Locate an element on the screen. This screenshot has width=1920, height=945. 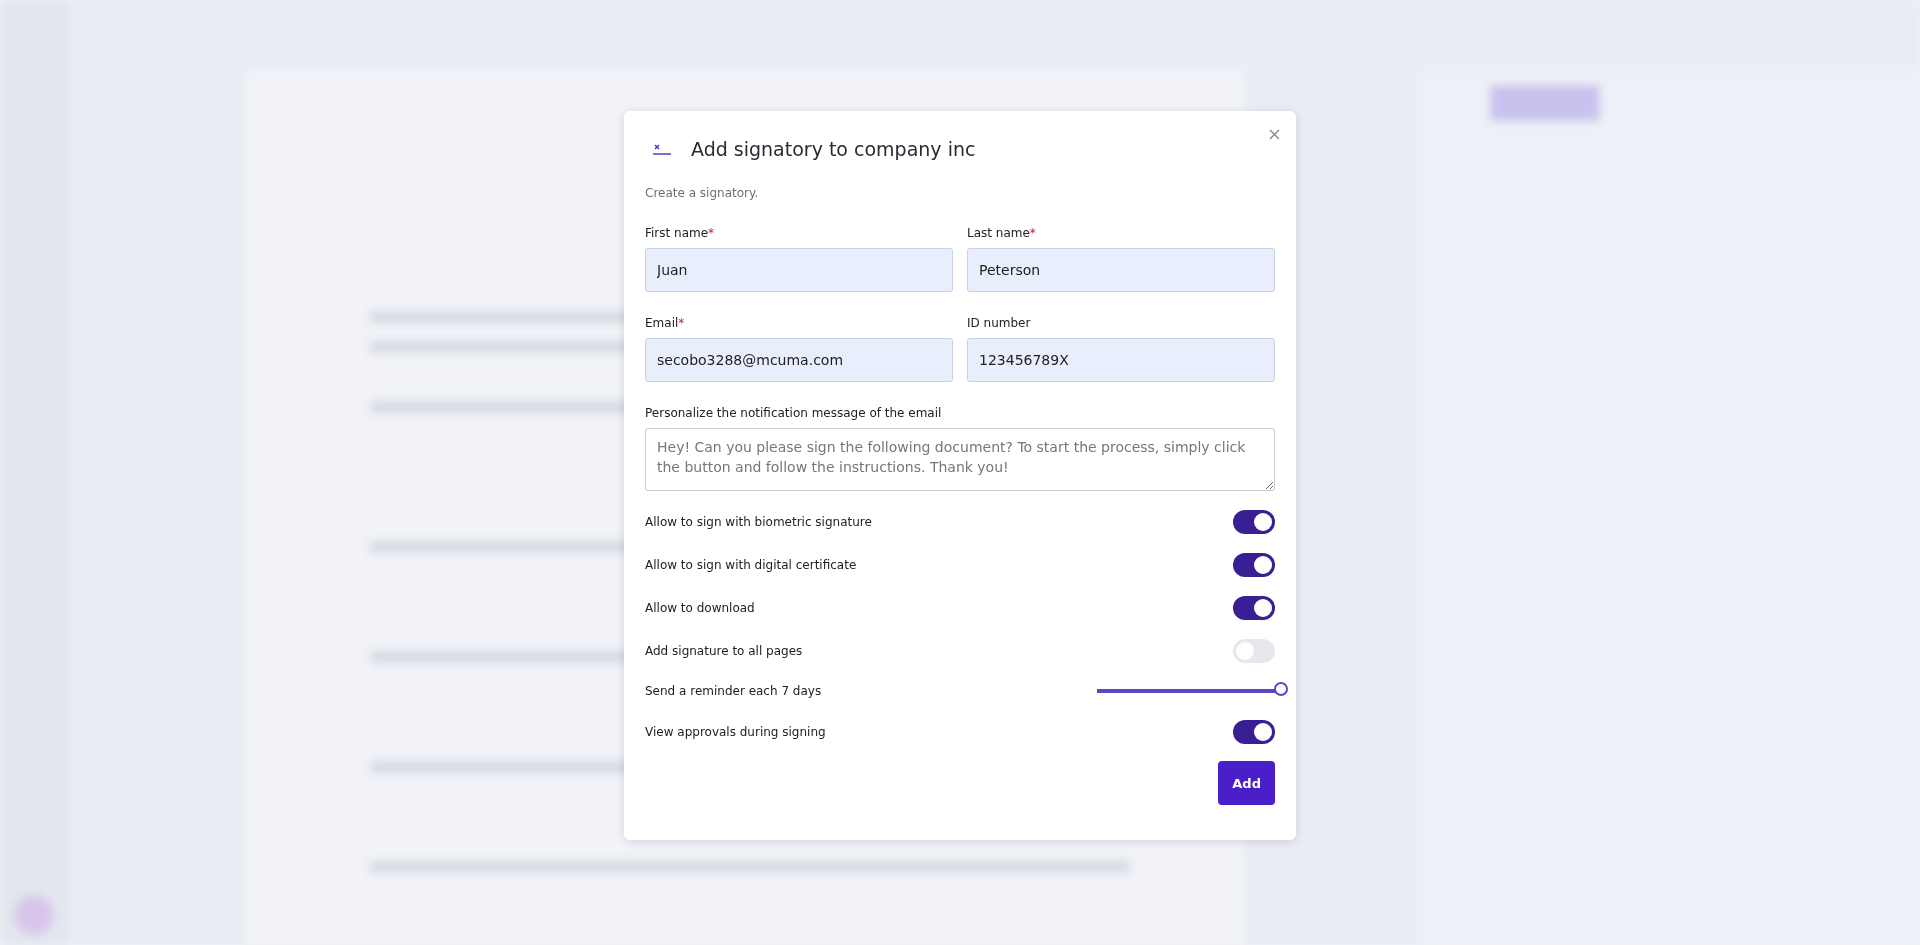
input-field: secobo3288@mcuma.com is located at coordinates (799, 360).